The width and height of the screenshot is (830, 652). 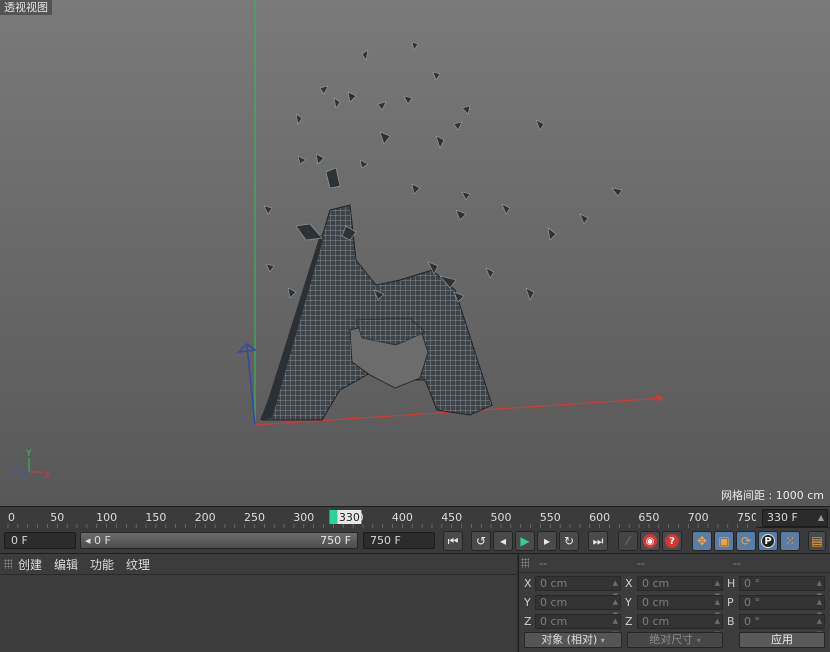 I want to click on menu-create: 创建, so click(x=30, y=564).